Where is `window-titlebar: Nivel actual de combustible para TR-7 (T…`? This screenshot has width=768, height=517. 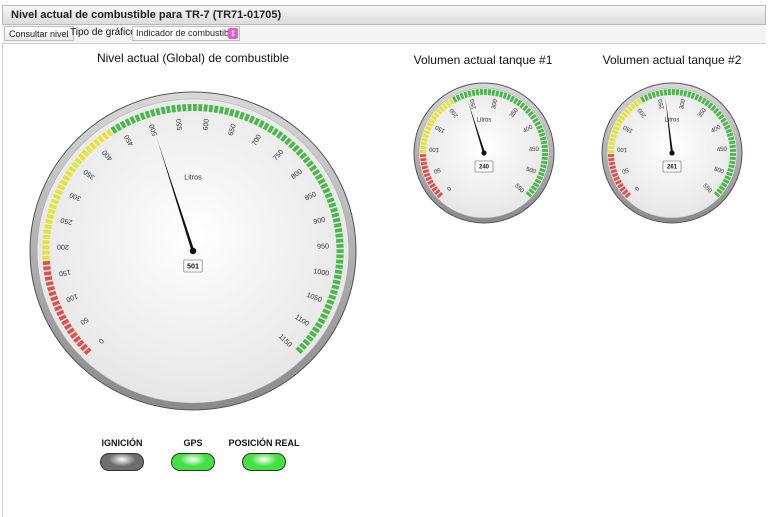
window-titlebar: Nivel actual de combustible para TR-7 (T… is located at coordinates (384, 15).